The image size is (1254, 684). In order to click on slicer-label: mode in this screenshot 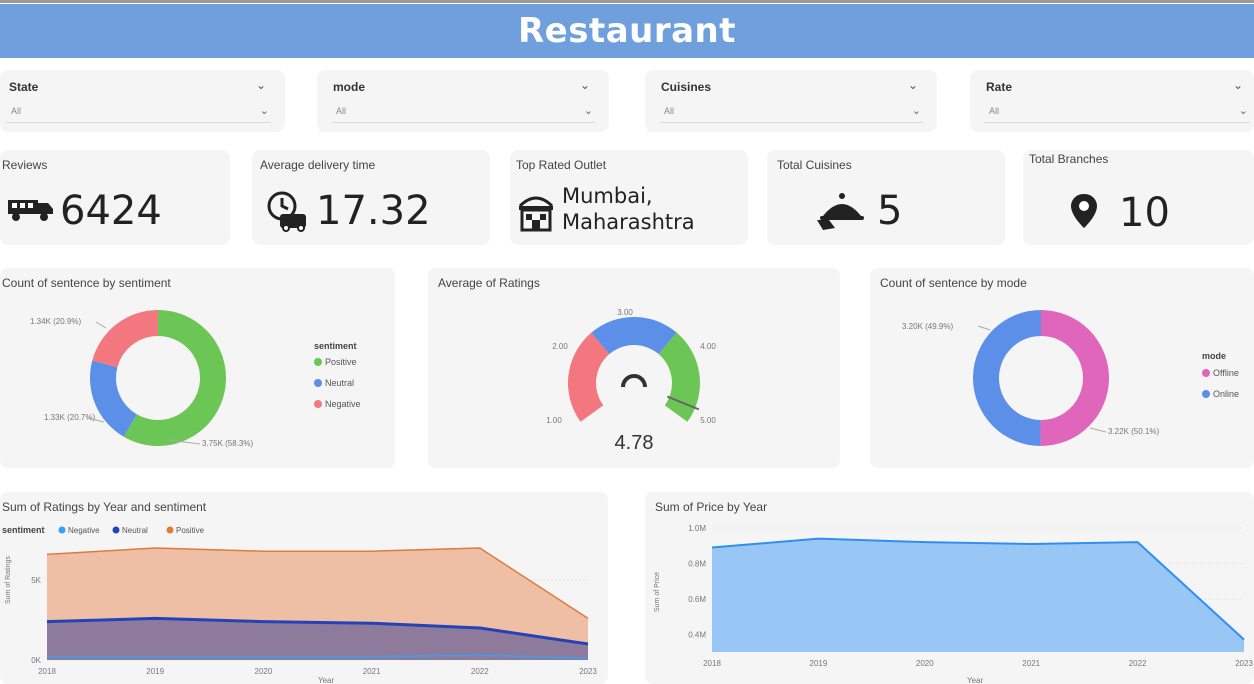, I will do `click(349, 87)`.